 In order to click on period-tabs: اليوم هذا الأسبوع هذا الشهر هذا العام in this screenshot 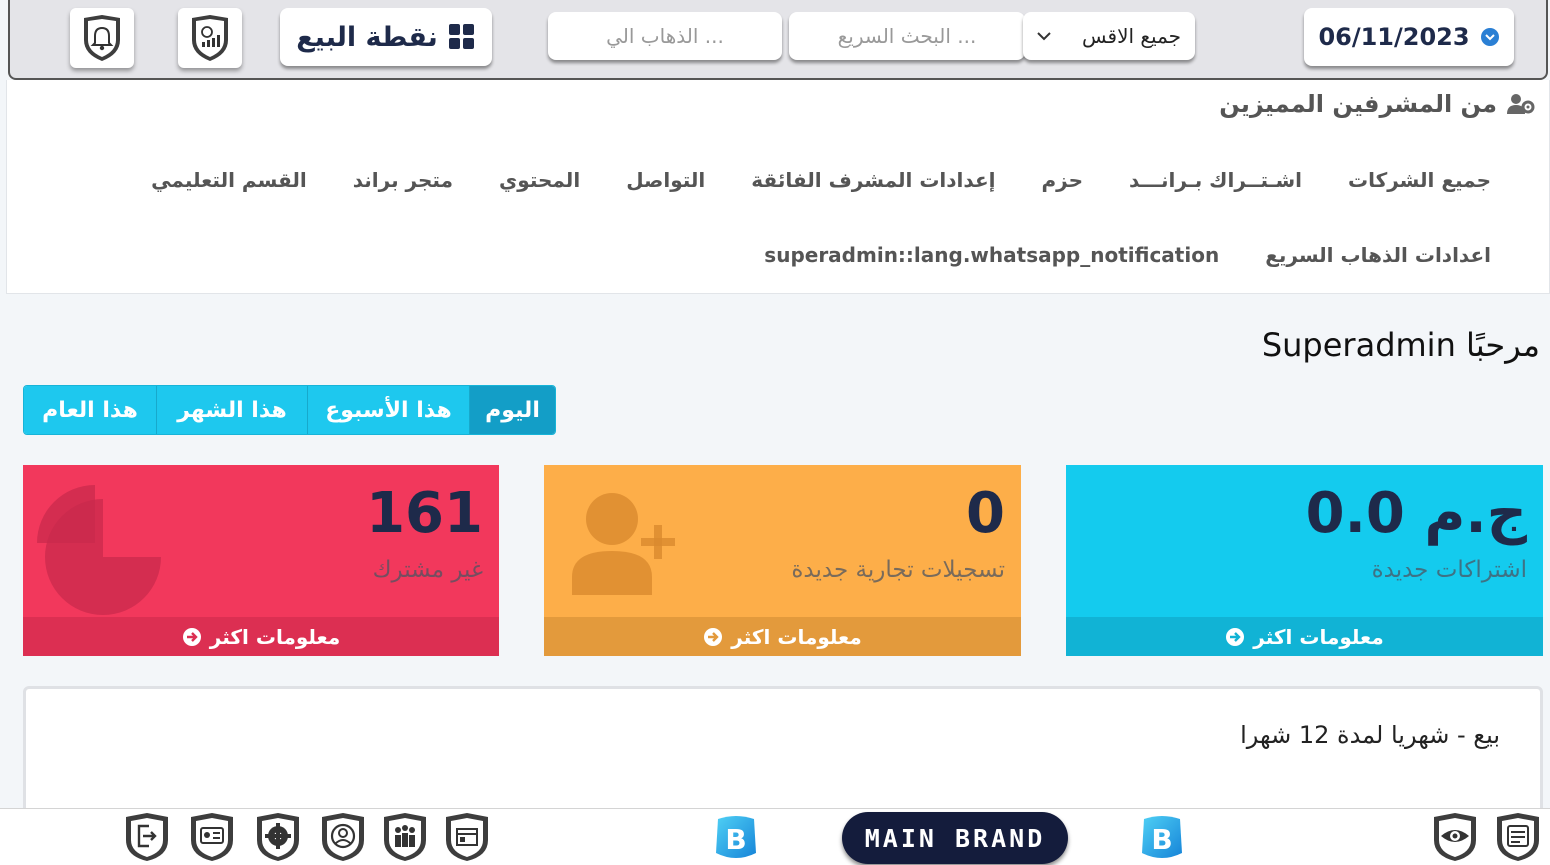, I will do `click(289, 410)`.